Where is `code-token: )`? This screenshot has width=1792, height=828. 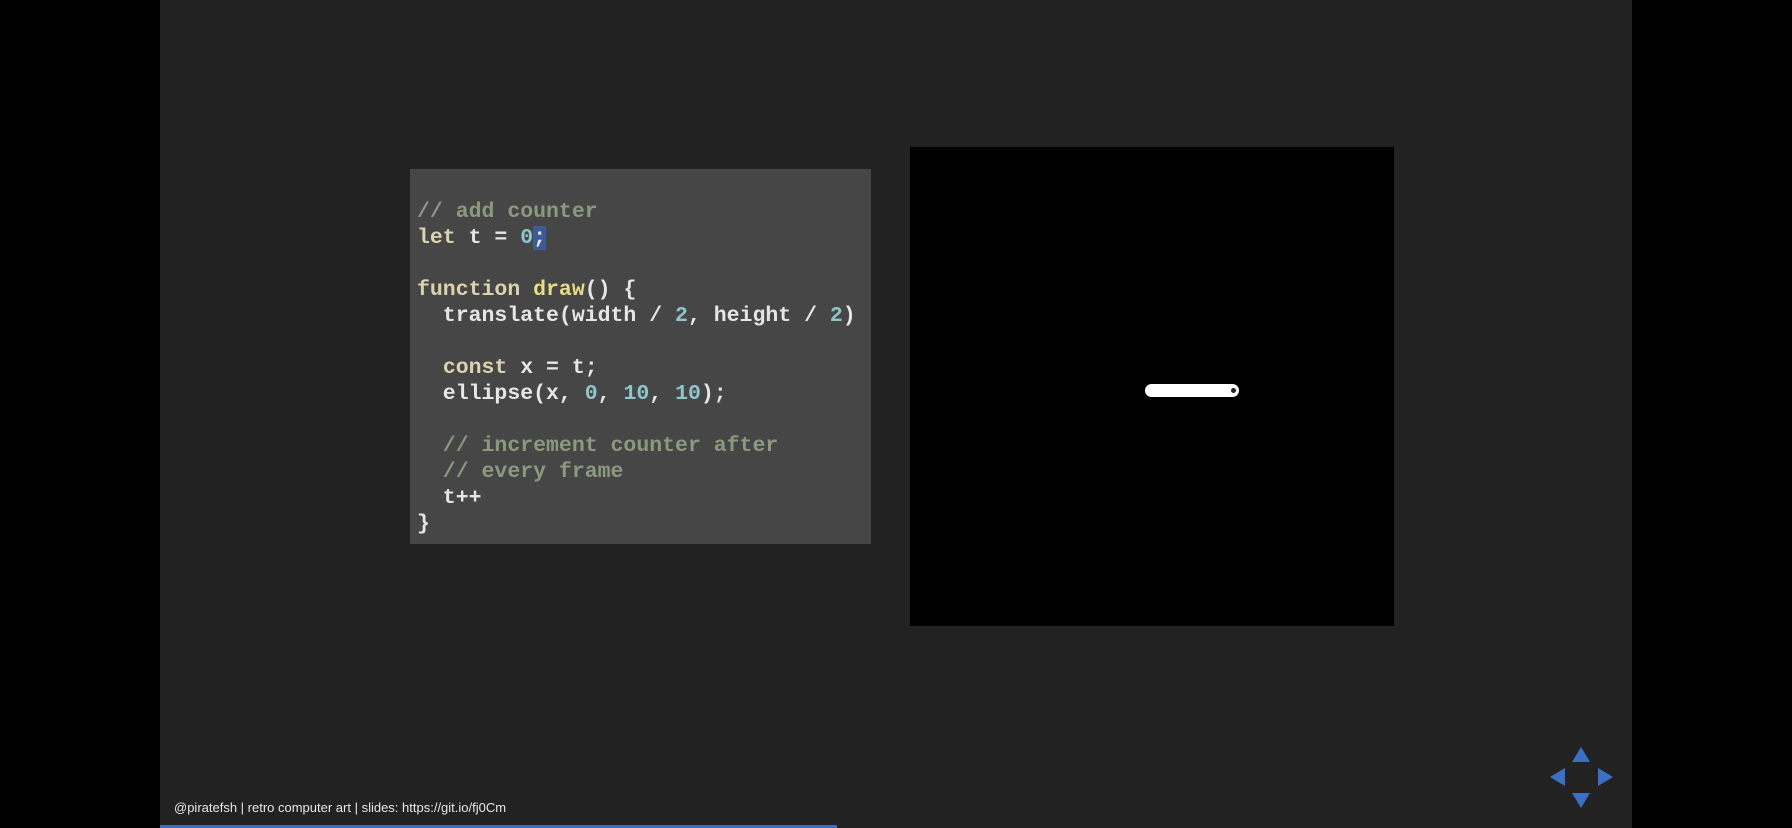
code-token: ) is located at coordinates (849, 316).